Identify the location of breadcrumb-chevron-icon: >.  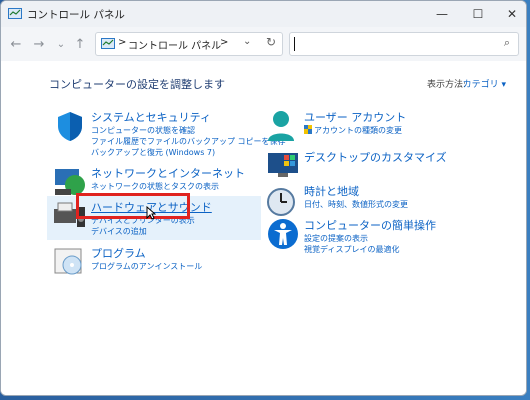
(224, 42).